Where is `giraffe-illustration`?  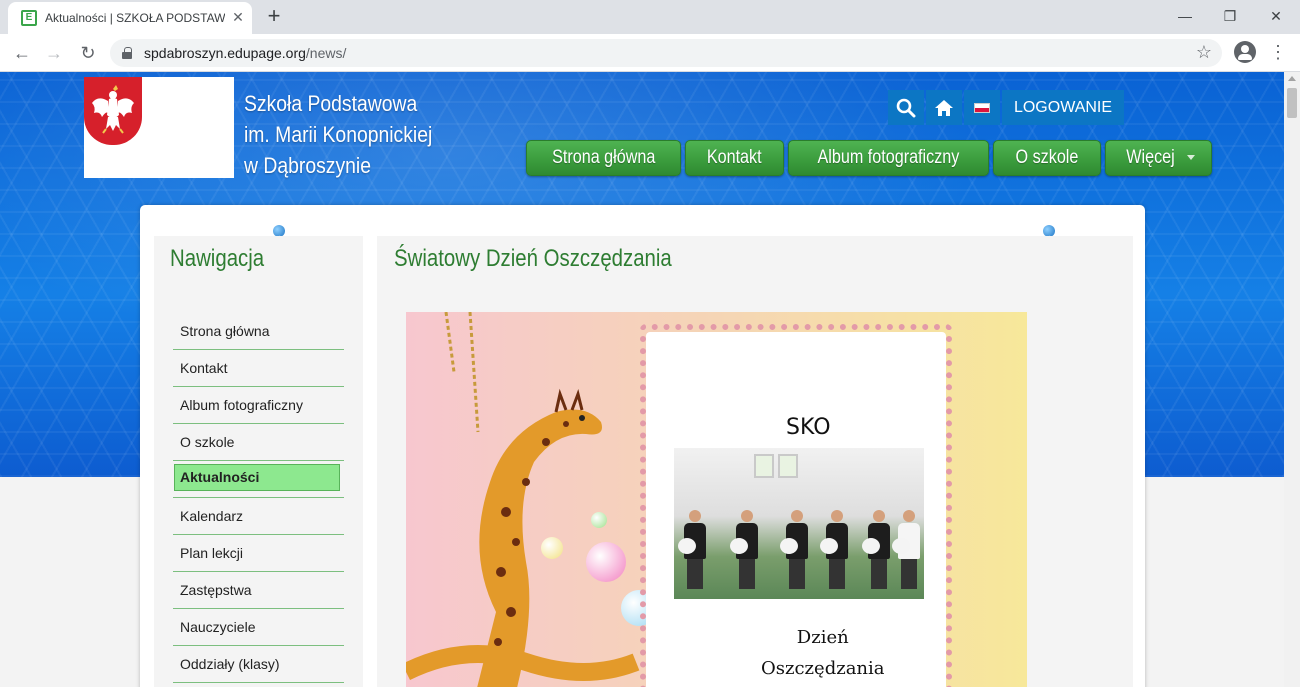 giraffe-illustration is located at coordinates (523, 499).